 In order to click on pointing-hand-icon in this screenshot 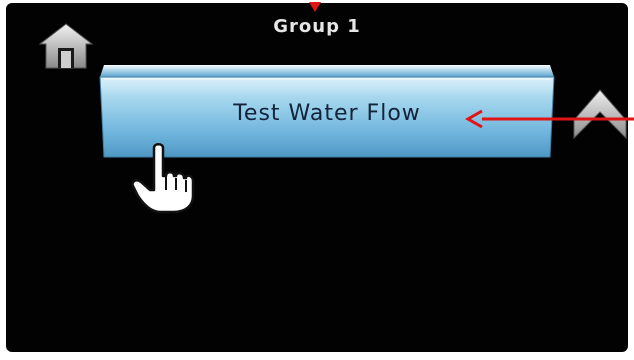, I will do `click(163, 178)`.